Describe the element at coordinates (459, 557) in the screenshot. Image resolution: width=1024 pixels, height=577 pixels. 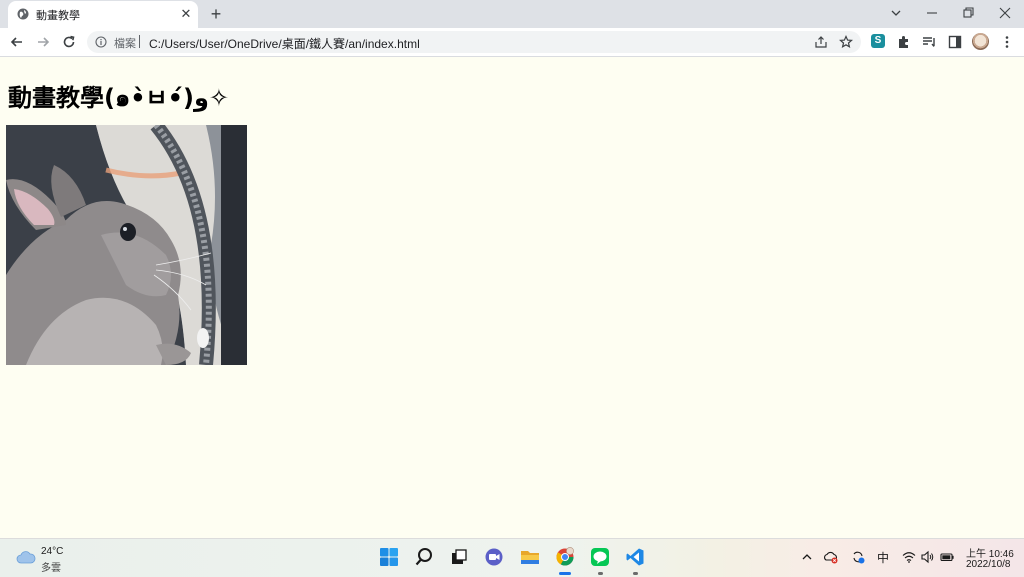
I see `task-view-icon` at that location.